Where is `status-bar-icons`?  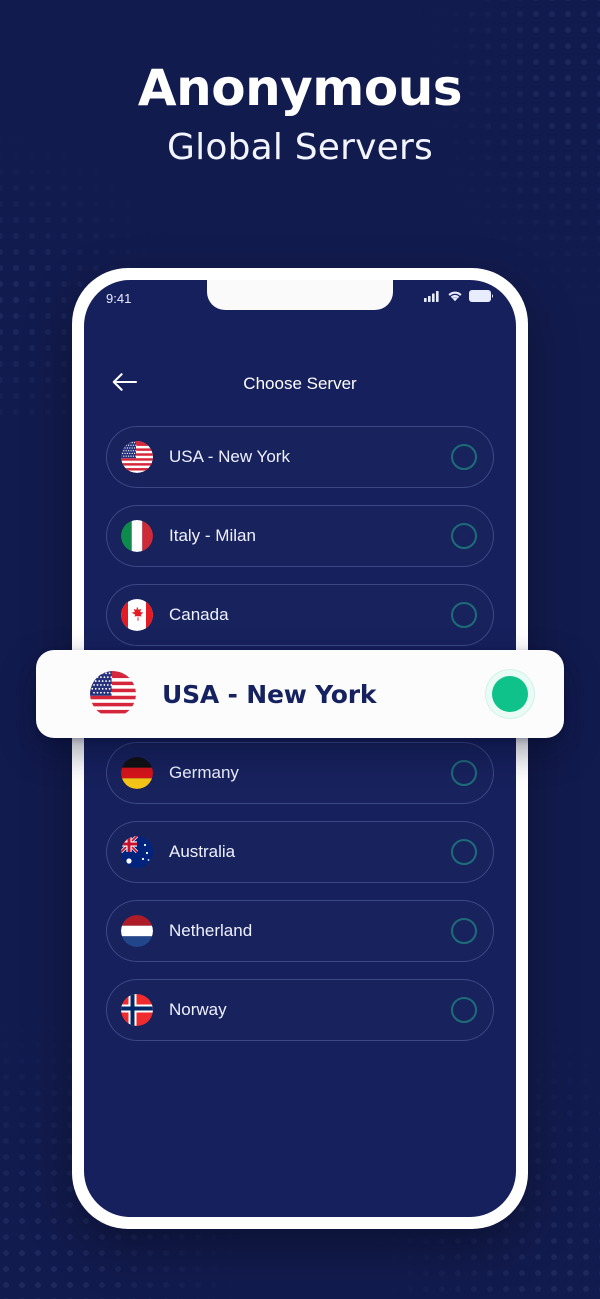 status-bar-icons is located at coordinates (459, 298).